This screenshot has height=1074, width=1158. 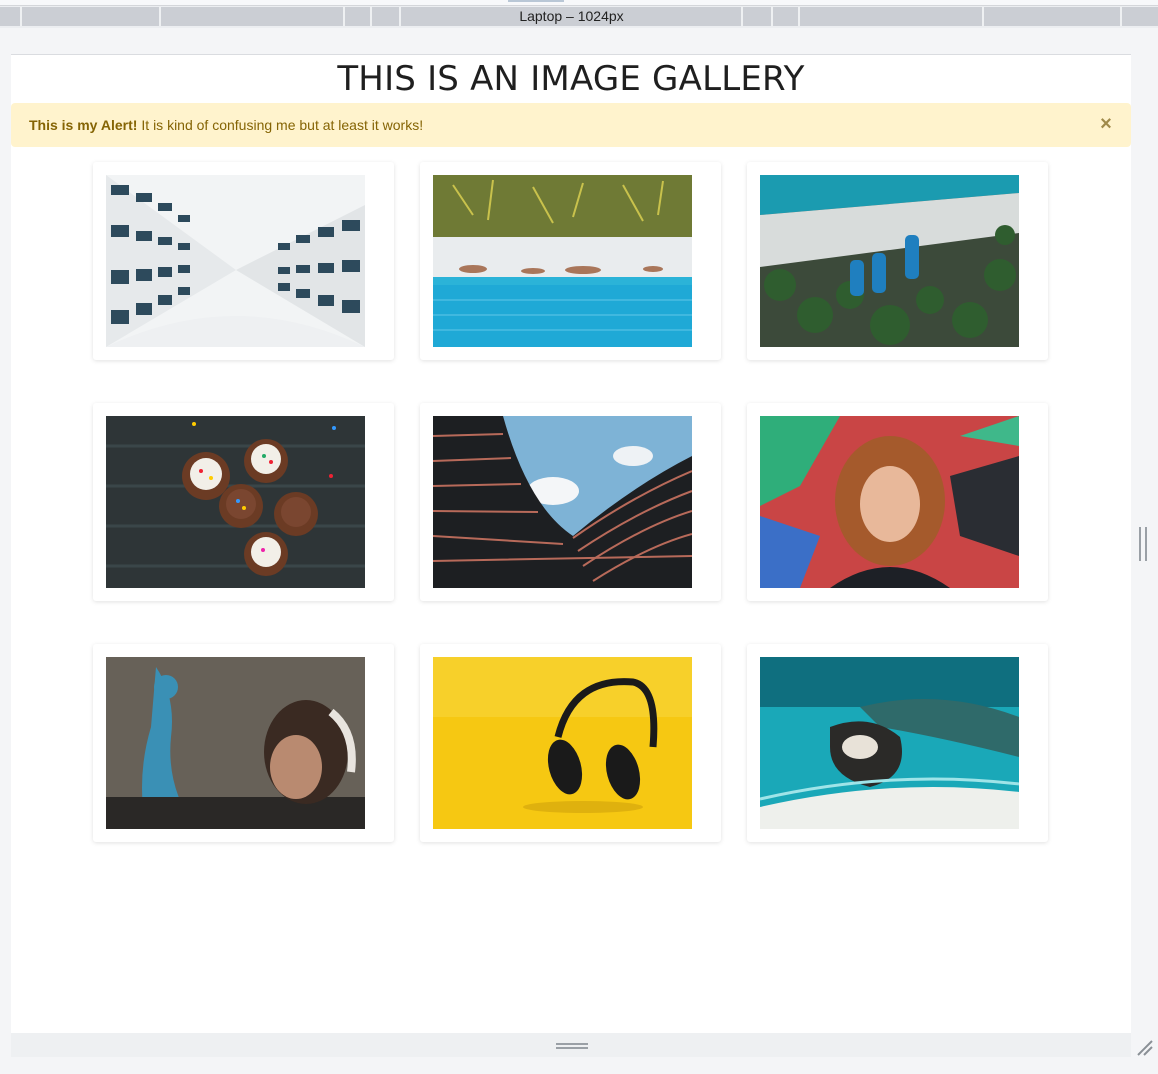 What do you see at coordinates (562, 743) in the screenshot?
I see `headphones-yellow-photo-icon` at bounding box center [562, 743].